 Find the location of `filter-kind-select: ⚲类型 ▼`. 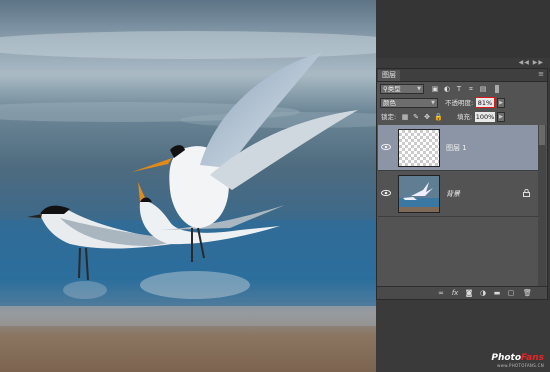

filter-kind-select: ⚲类型 ▼ is located at coordinates (402, 89).